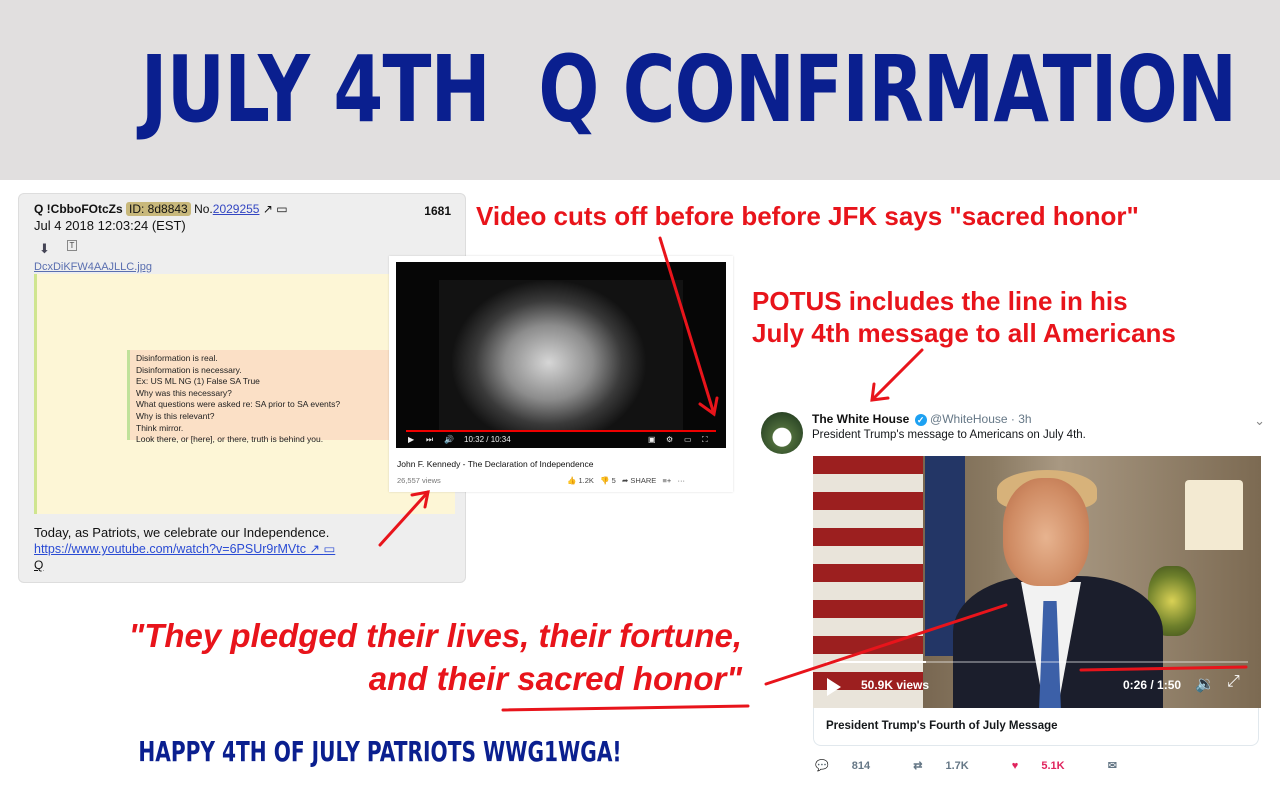 This screenshot has height=800, width=1280. I want to click on reply-icon: 💬, so click(822, 766).